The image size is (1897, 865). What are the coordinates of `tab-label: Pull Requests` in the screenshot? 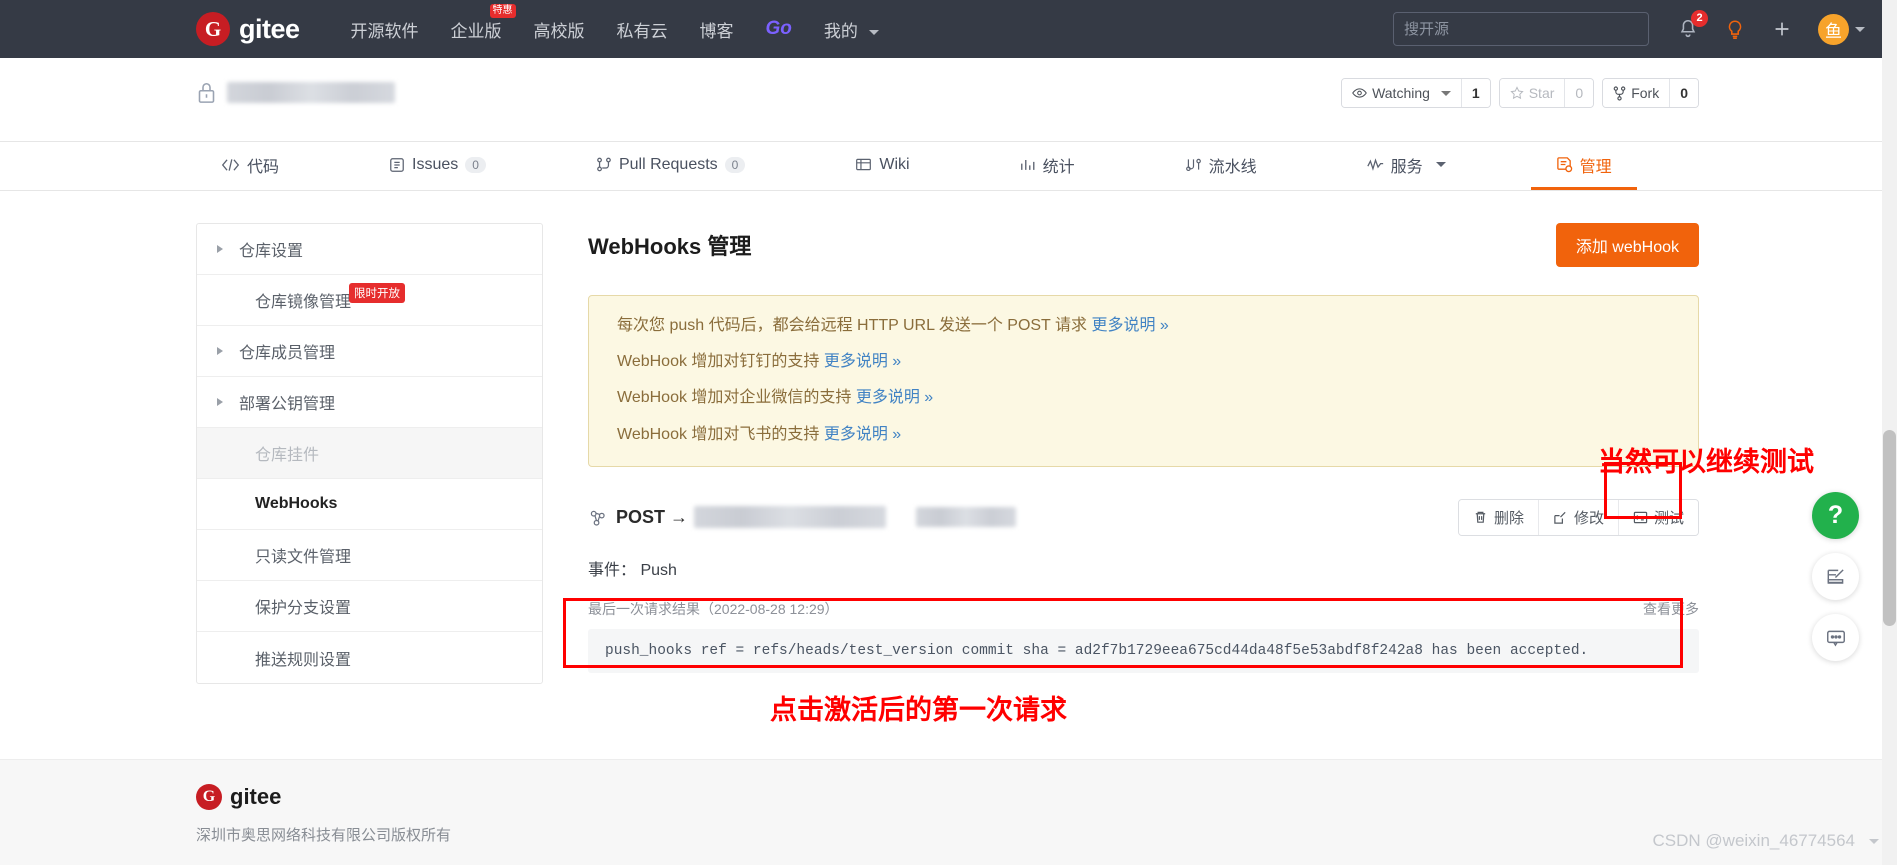 It's located at (668, 164).